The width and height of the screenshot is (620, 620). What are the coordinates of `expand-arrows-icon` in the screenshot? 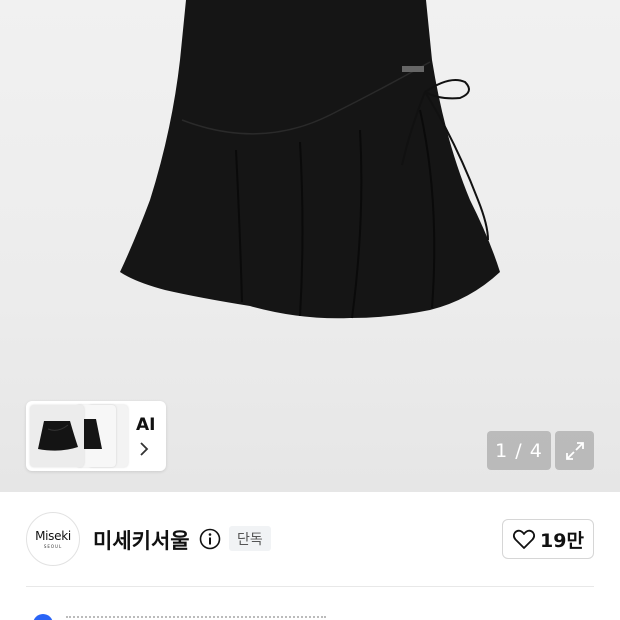 It's located at (574, 450).